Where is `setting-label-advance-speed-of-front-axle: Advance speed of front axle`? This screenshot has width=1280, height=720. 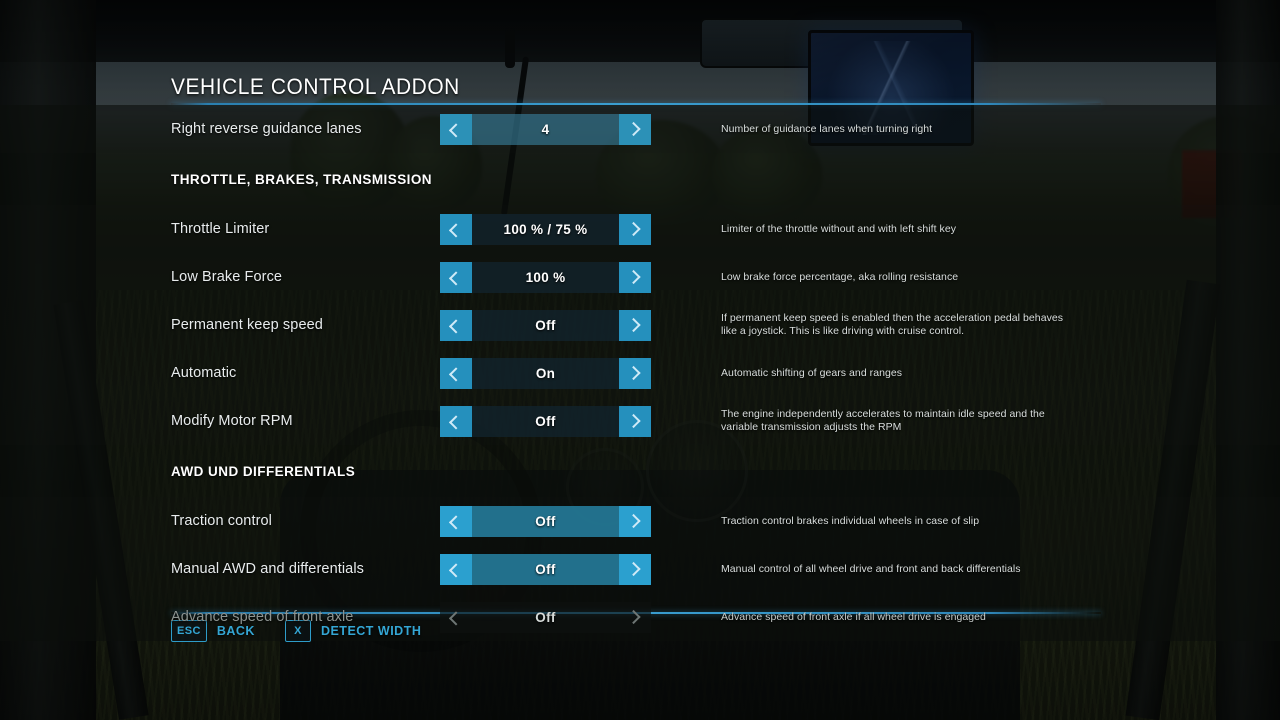
setting-label-advance-speed-of-front-axle: Advance speed of front axle is located at coordinates (262, 617).